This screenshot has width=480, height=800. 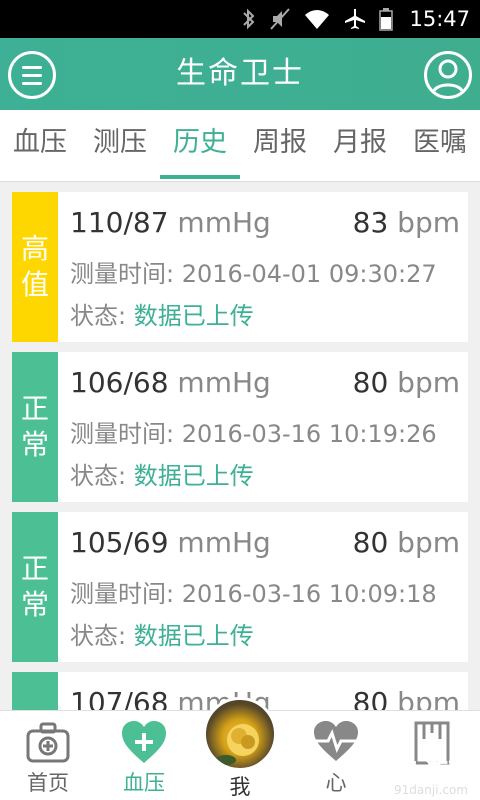 What do you see at coordinates (40, 145) in the screenshot?
I see `tab-blood-pressure: 血压` at bounding box center [40, 145].